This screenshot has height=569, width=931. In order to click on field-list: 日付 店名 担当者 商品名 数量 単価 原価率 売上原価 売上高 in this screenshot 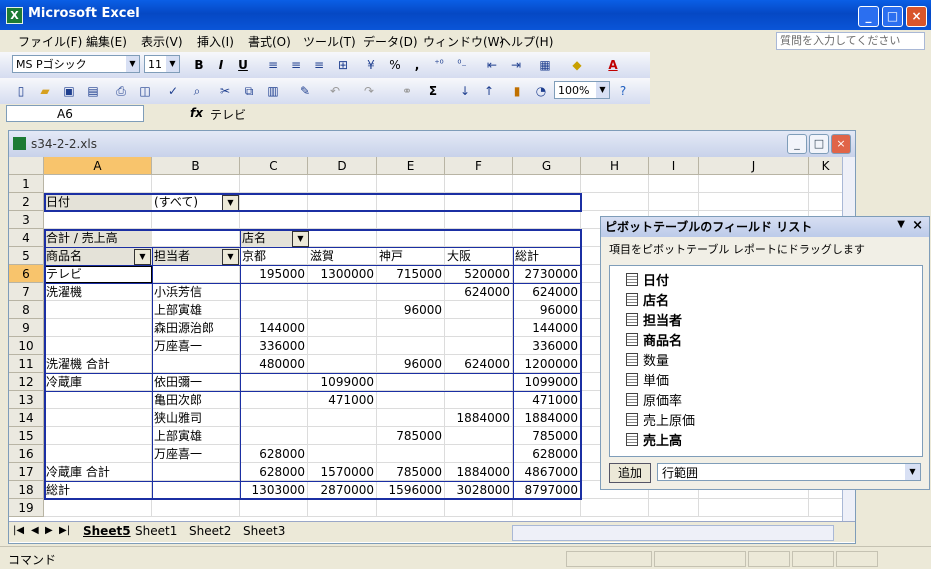, I will do `click(766, 361)`.